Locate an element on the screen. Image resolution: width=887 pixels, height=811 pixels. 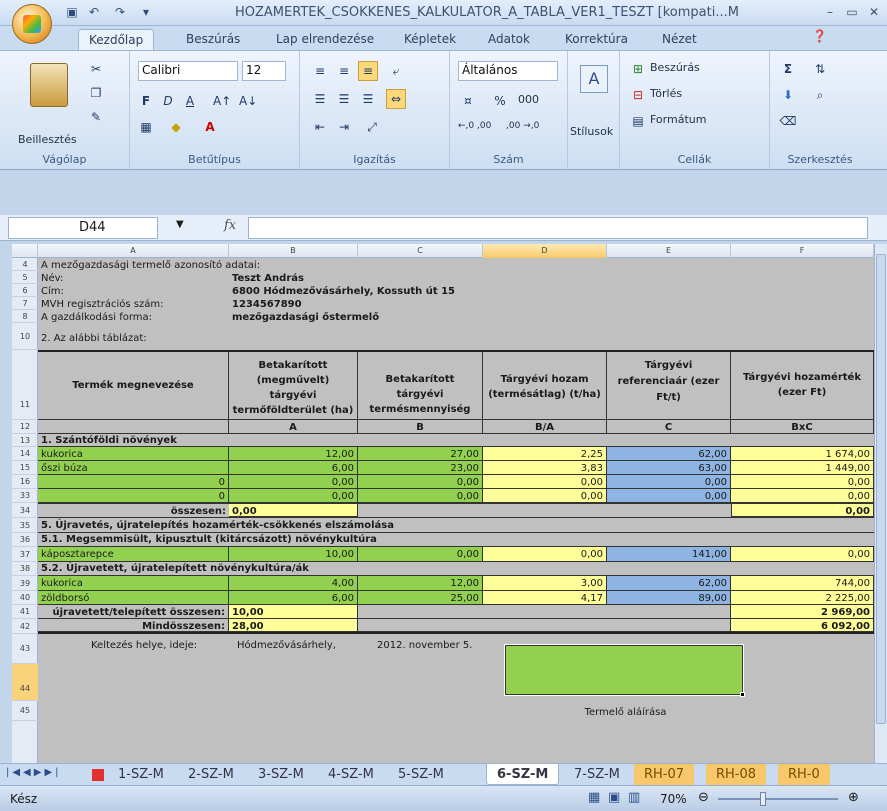
product-cell: káposztarepce is located at coordinates (133, 554).